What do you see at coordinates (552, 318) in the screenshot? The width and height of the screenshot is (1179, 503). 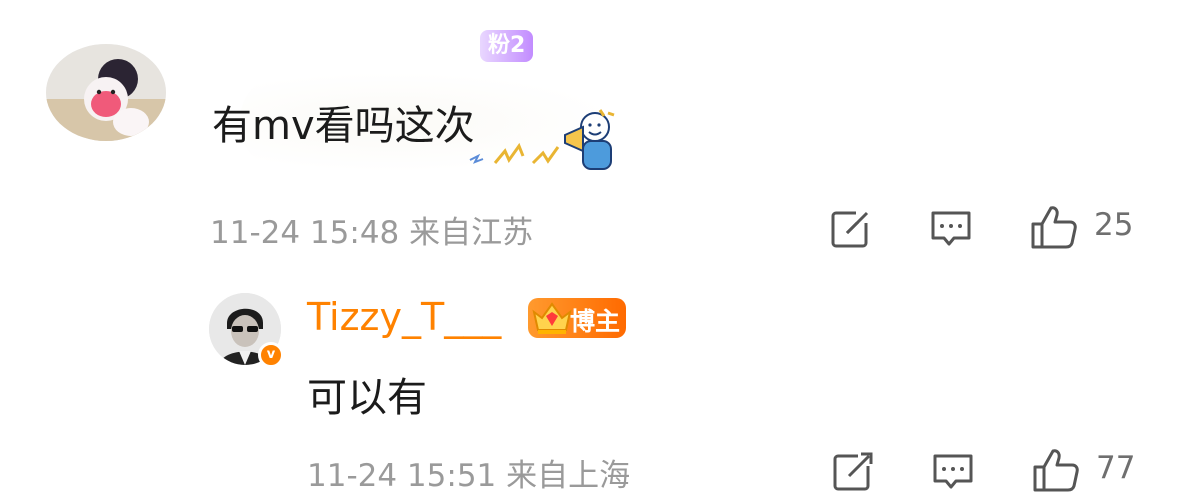 I see `crown-gem-icon` at bounding box center [552, 318].